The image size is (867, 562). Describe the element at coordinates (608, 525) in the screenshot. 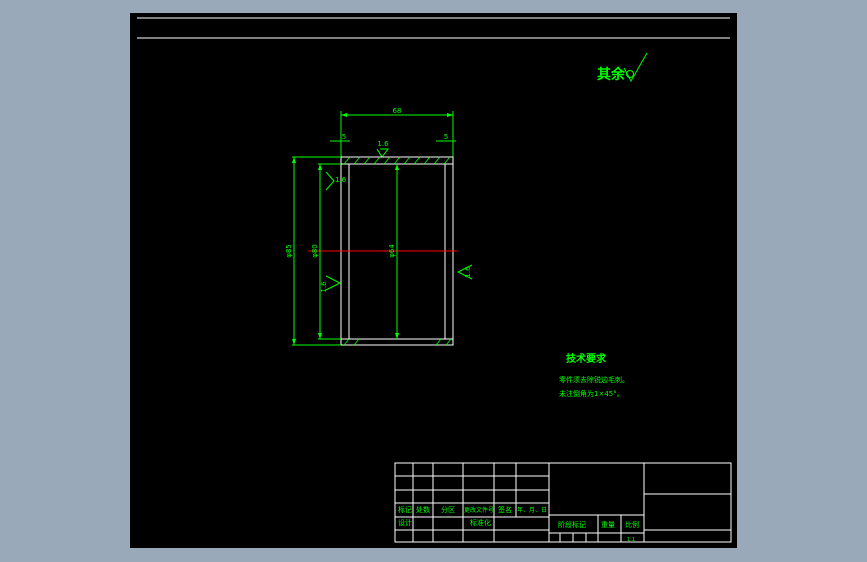

I see `tb-label-weight: 重量` at that location.